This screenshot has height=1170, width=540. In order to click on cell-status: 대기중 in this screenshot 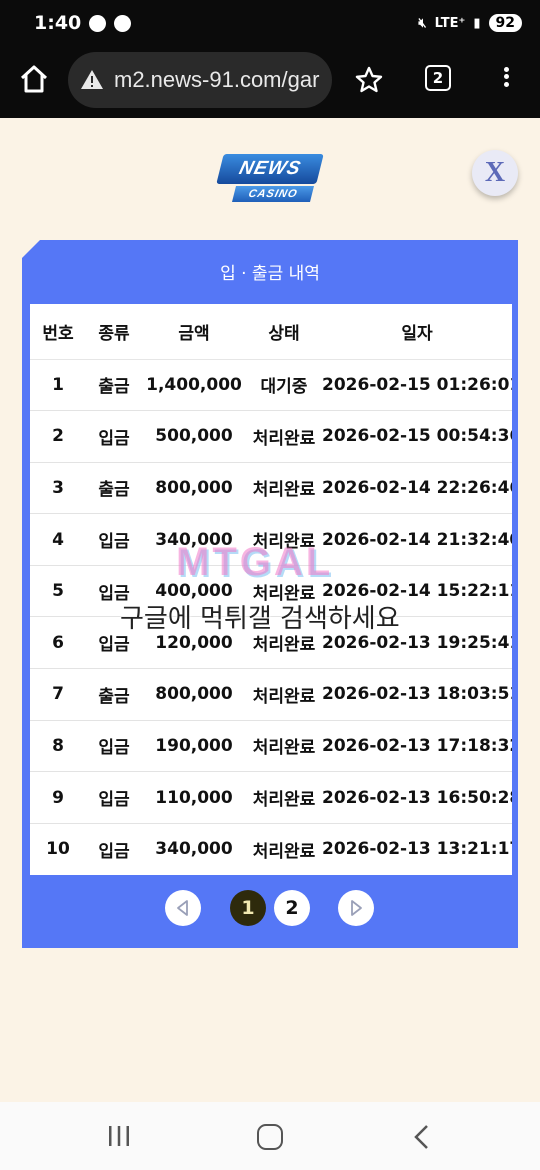, I will do `click(284, 385)`.